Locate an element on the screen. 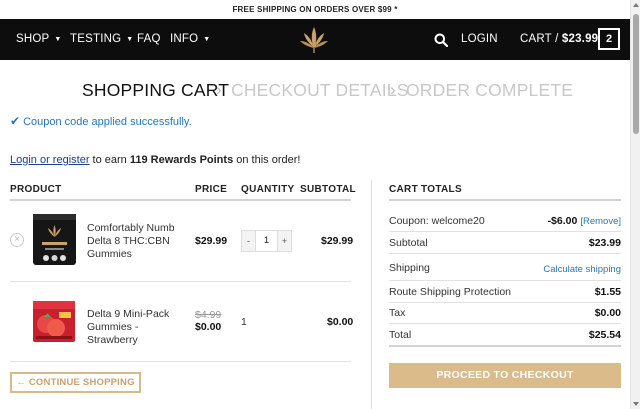  column-divider is located at coordinates (371, 294).